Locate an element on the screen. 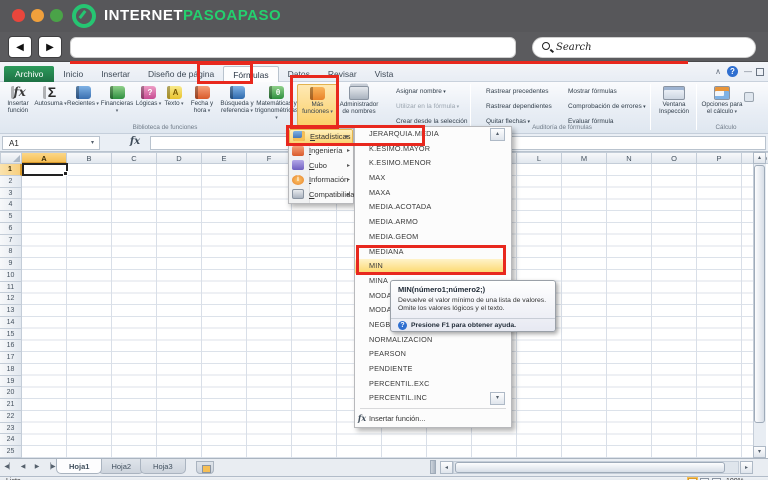  column-header: F is located at coordinates (269, 158).